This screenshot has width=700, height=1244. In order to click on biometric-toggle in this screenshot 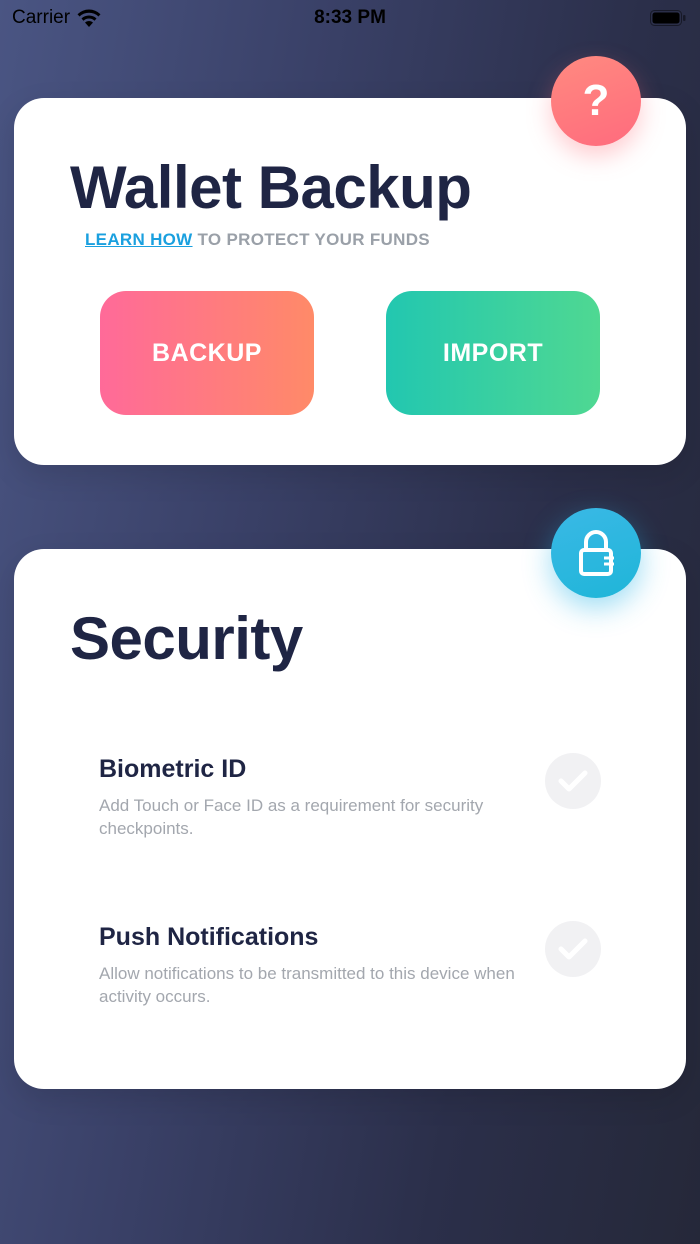, I will do `click(573, 781)`.